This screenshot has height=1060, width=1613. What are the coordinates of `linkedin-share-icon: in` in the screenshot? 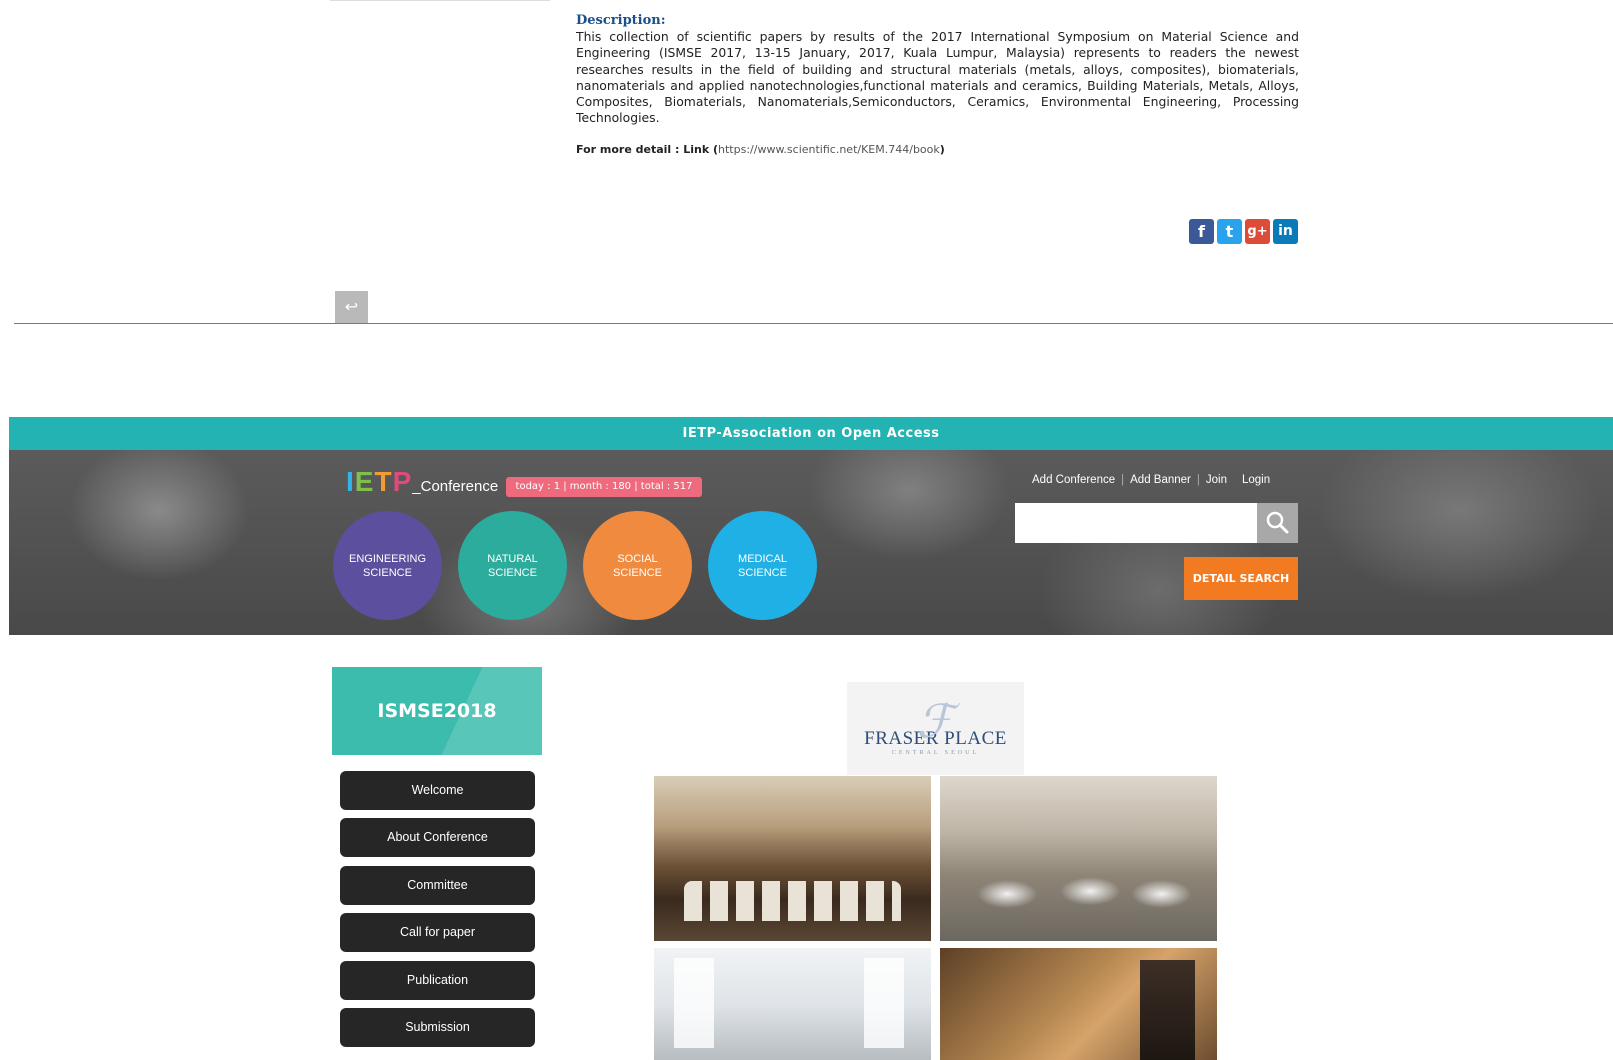 It's located at (1285, 231).